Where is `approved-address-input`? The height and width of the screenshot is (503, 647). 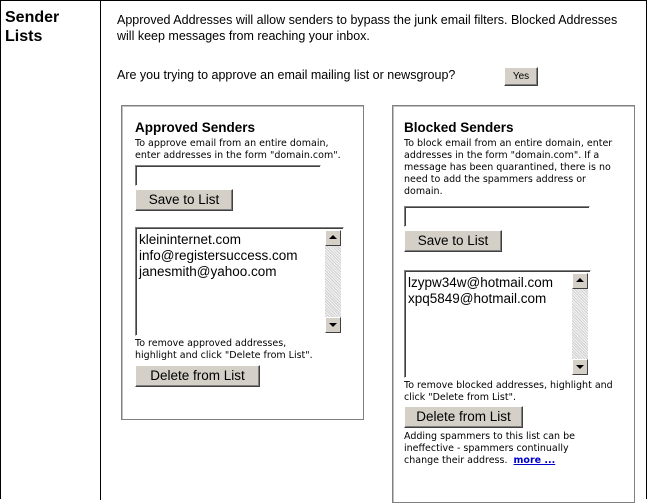 approved-address-input is located at coordinates (228, 175).